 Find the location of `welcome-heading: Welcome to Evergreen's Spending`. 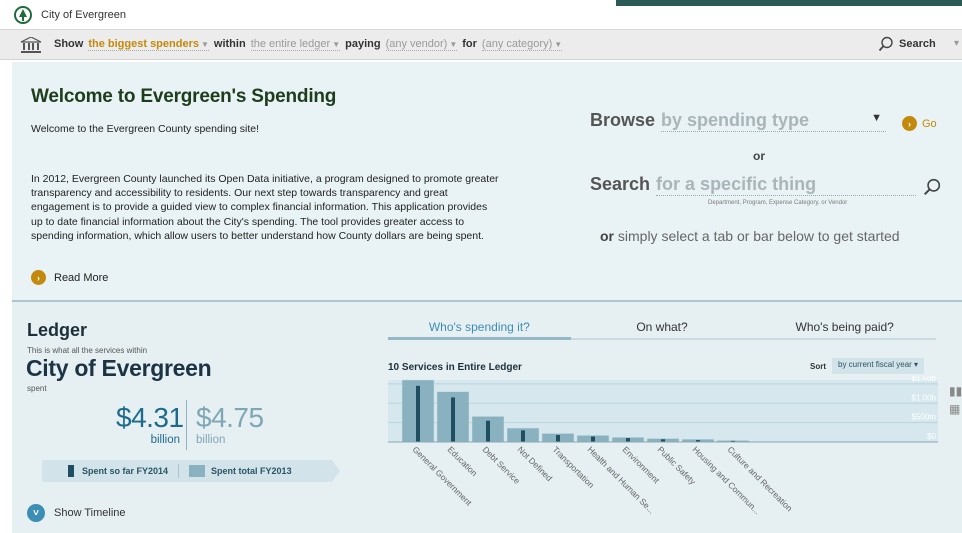

welcome-heading: Welcome to Evergreen's Spending is located at coordinates (184, 96).